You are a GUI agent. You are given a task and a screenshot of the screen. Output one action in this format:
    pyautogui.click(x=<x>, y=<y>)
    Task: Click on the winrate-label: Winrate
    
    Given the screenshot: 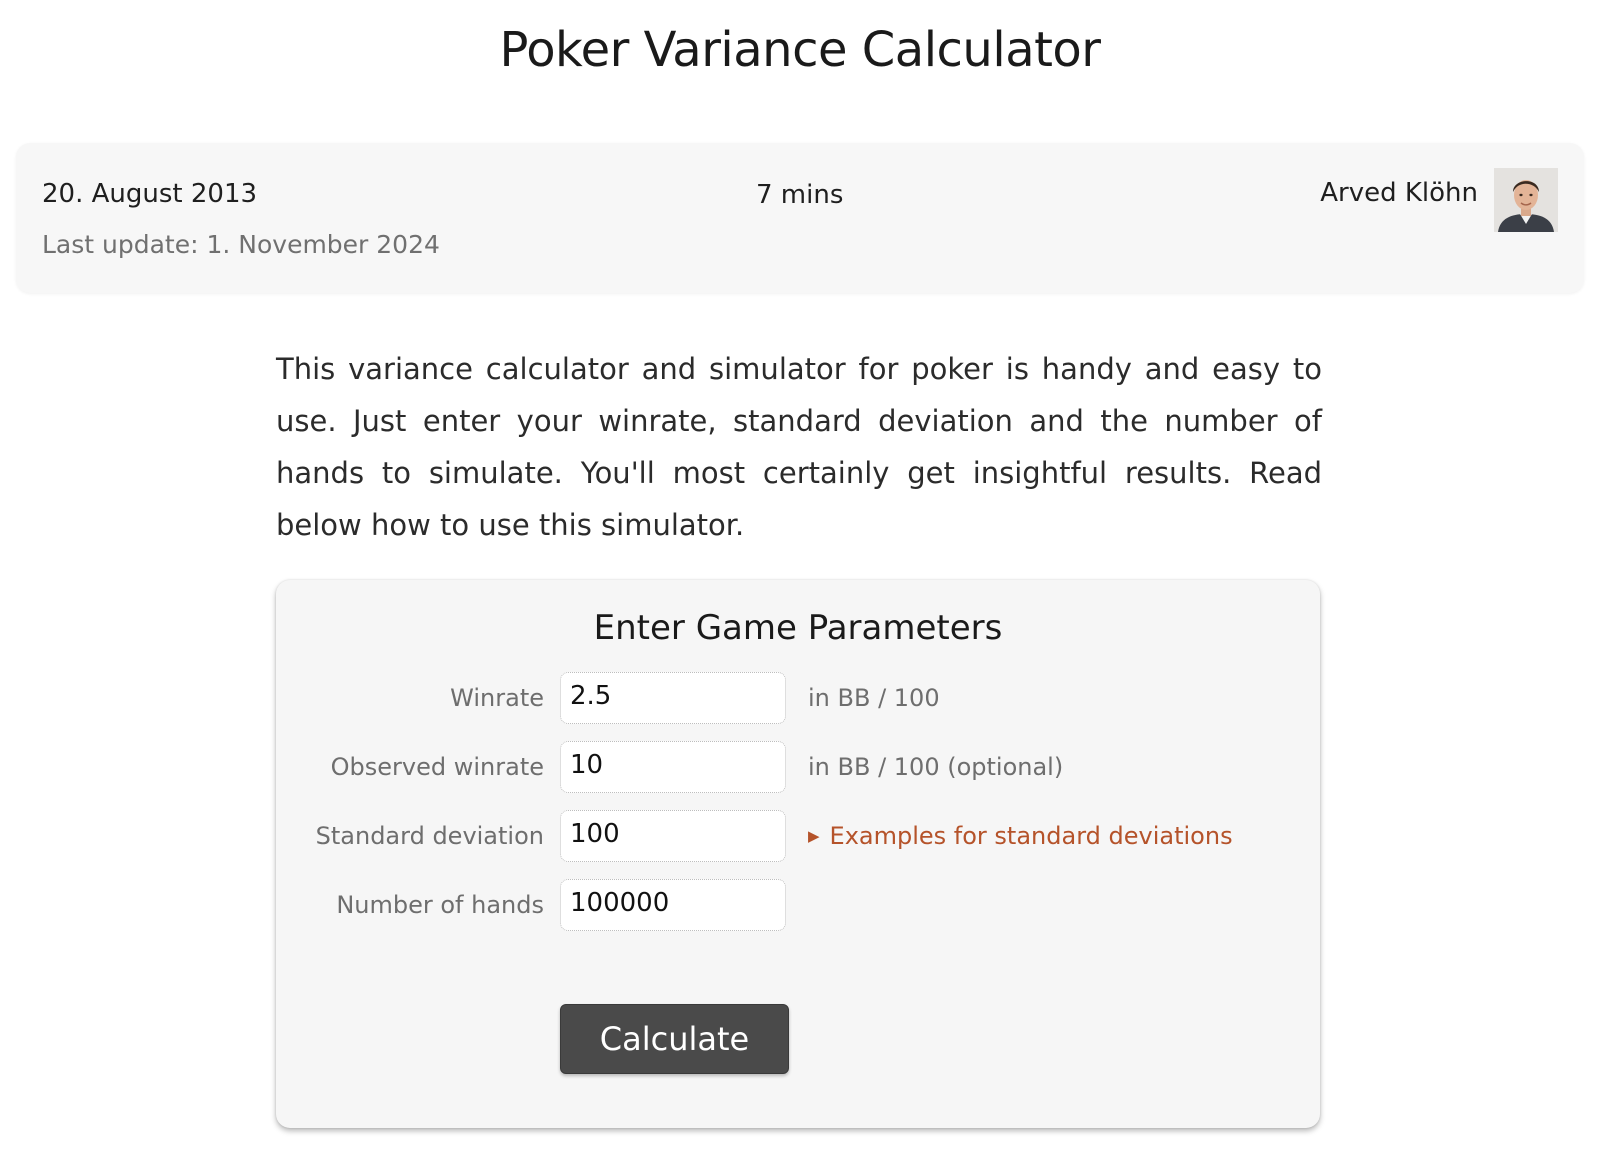 What is the action you would take?
    pyautogui.click(x=497, y=698)
    